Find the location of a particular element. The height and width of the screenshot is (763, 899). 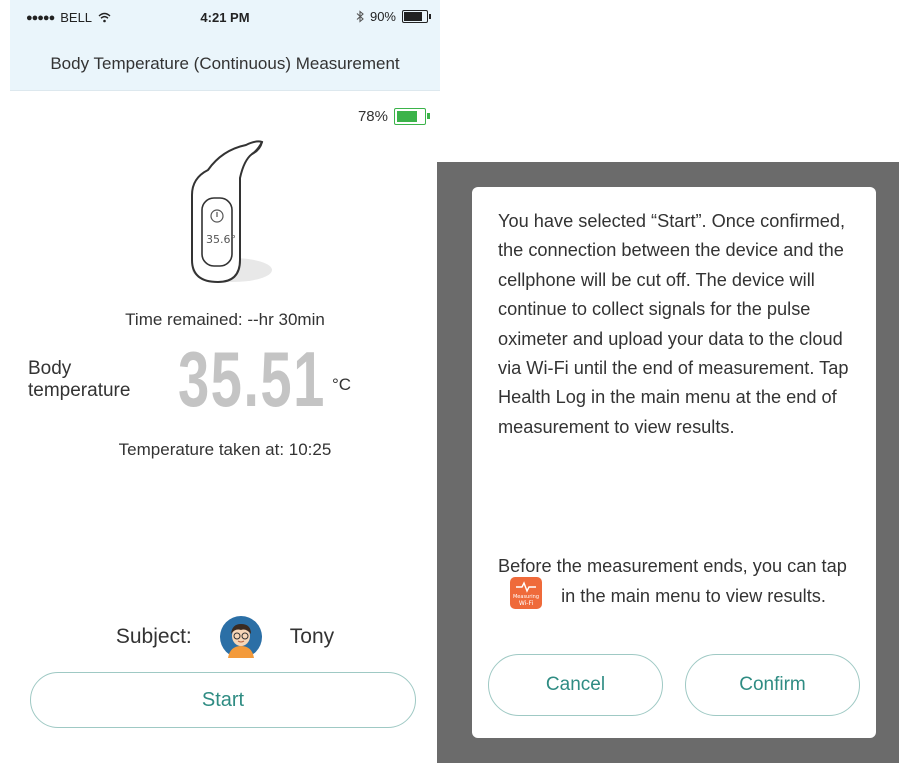

start-button: Start is located at coordinates (223, 700).